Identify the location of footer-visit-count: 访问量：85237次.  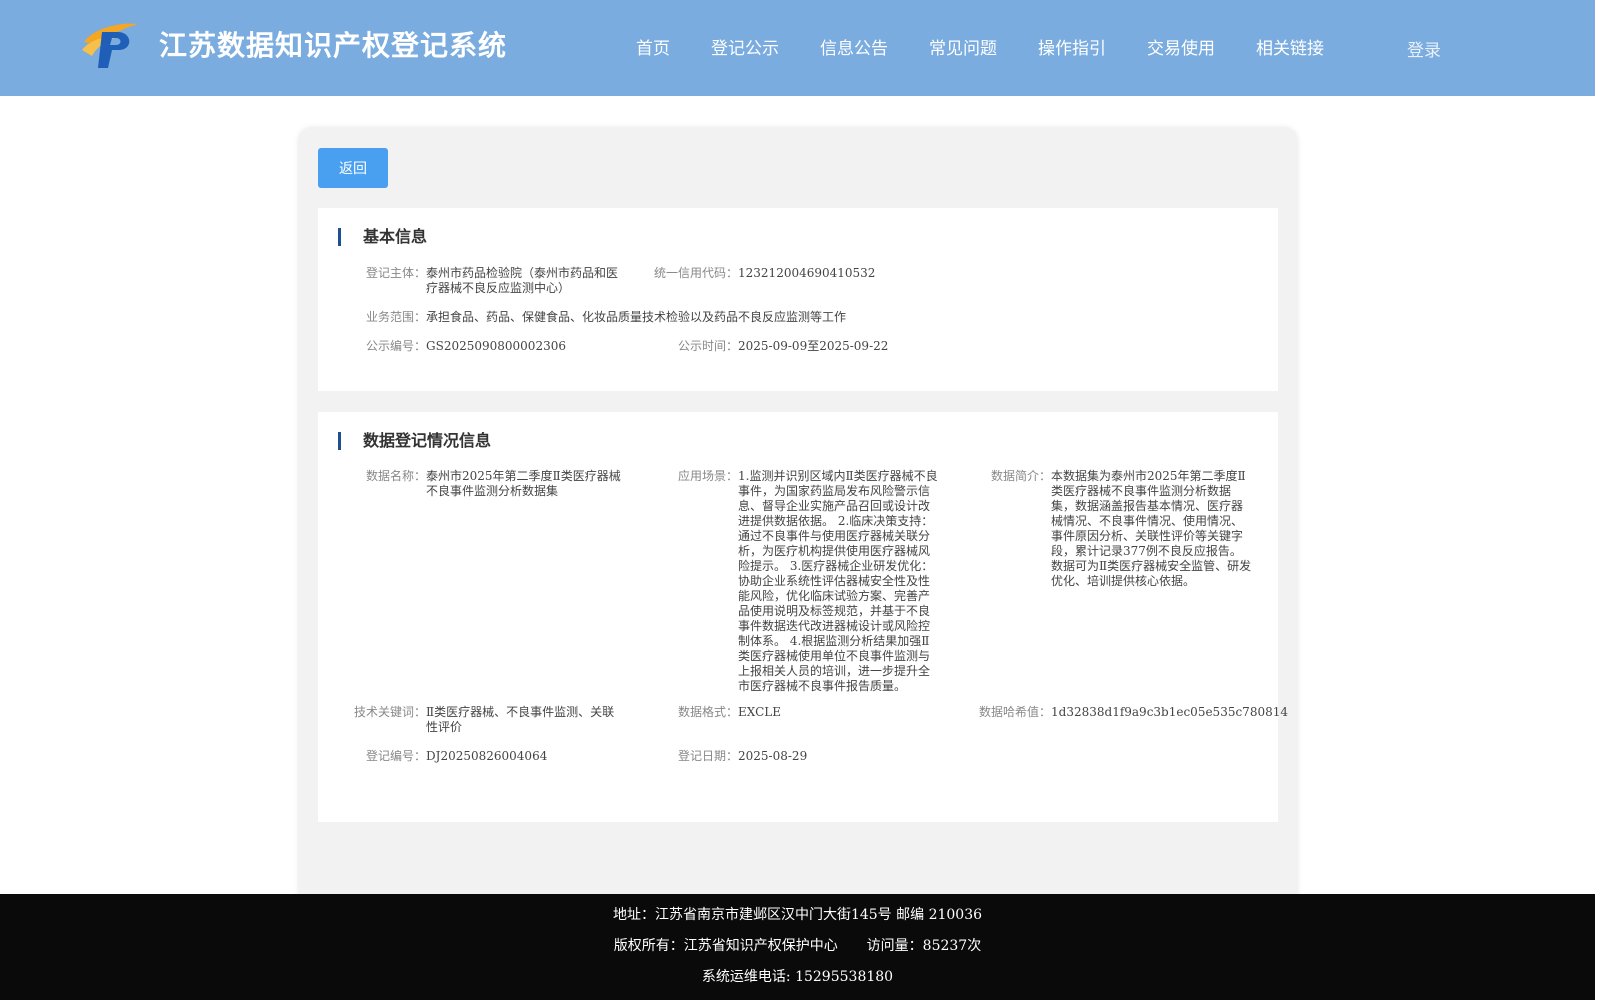
(924, 946).